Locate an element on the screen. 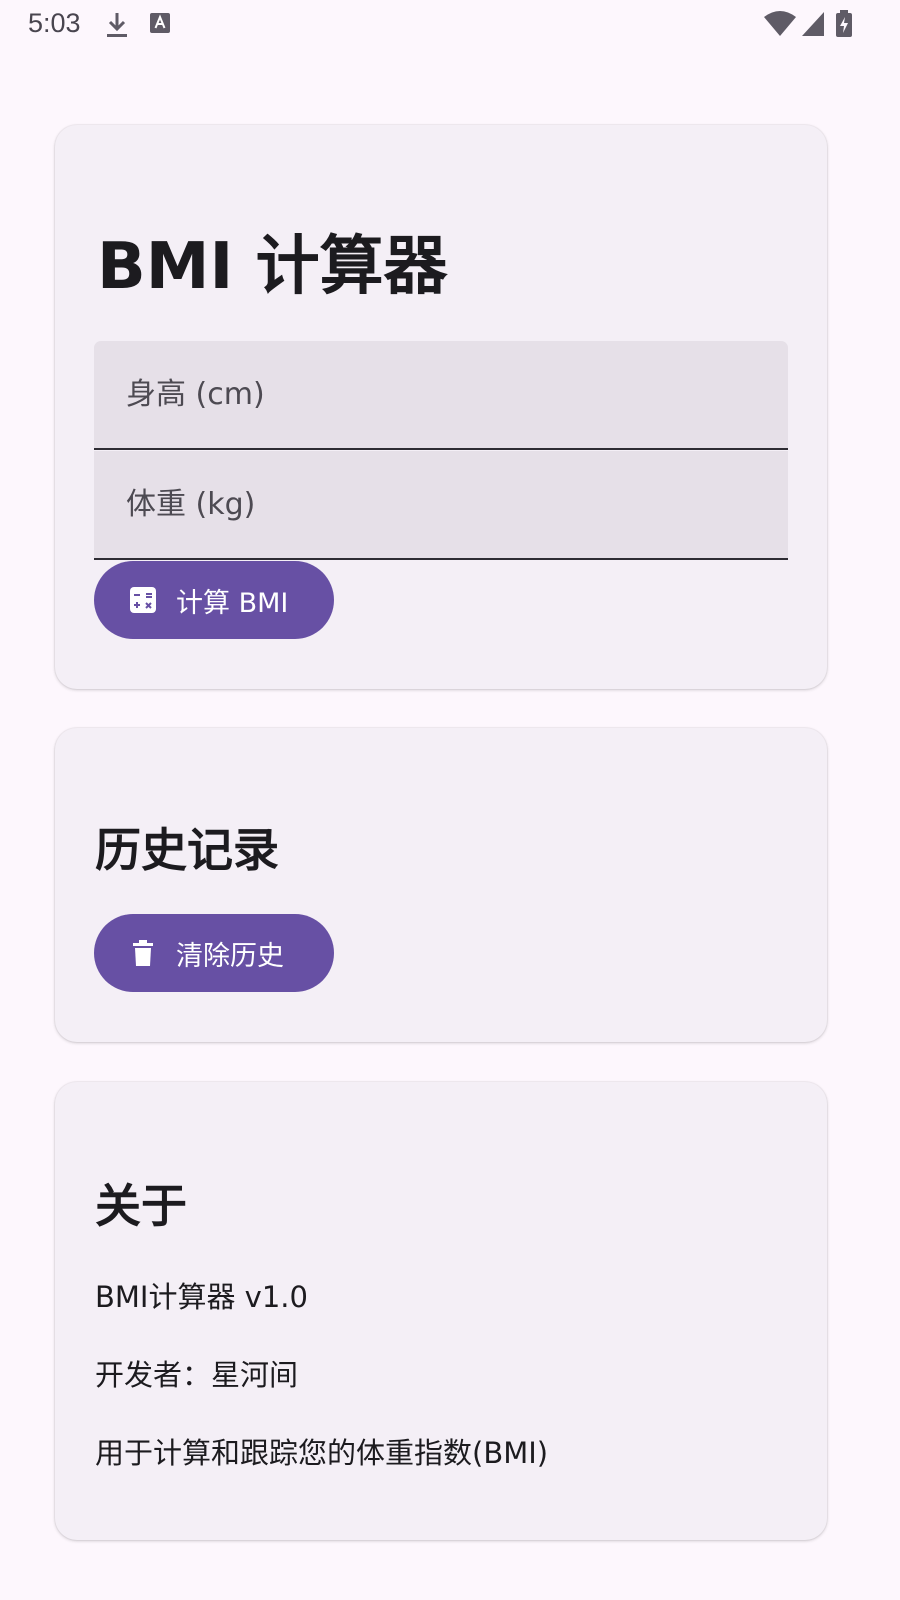 The width and height of the screenshot is (900, 1600). about-description: 用于计算和跟踪您的体重指数(BMI) is located at coordinates (322, 1453).